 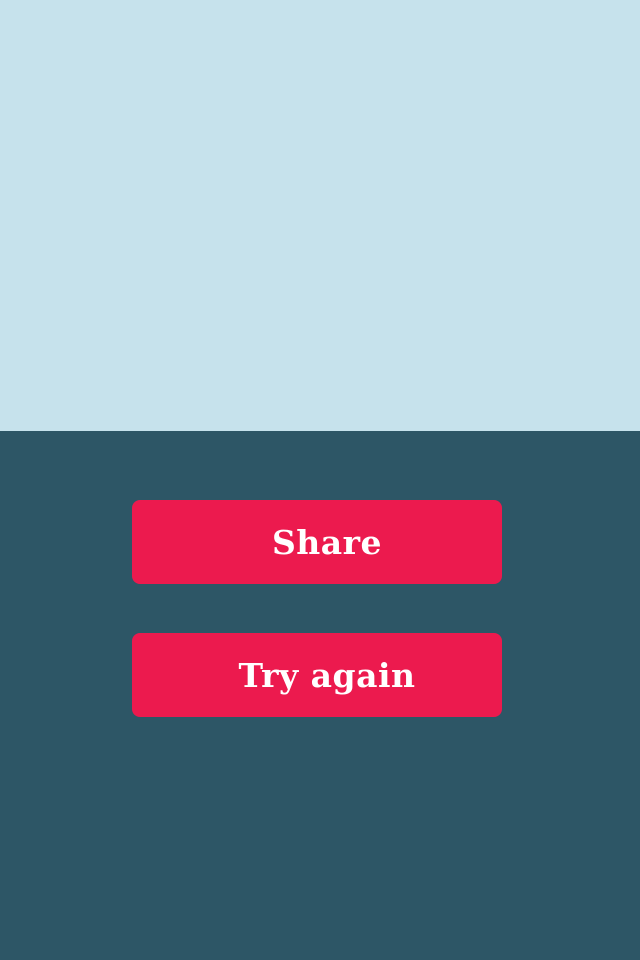 What do you see at coordinates (317, 542) in the screenshot?
I see `share-button: Share` at bounding box center [317, 542].